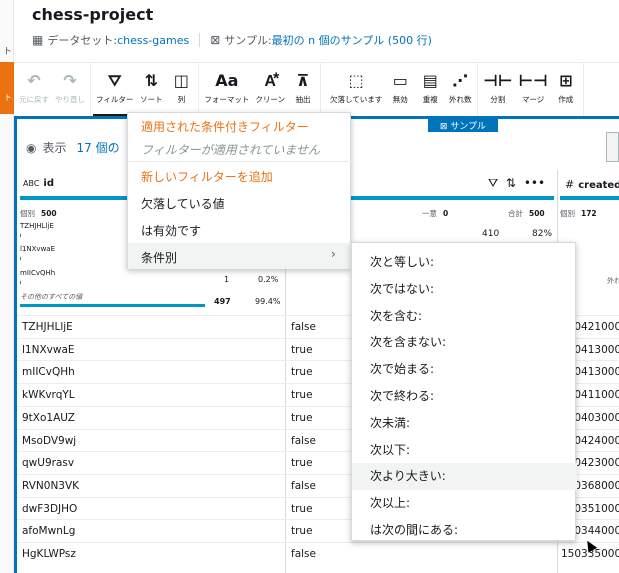  I want to click on format-label: フォーマット, so click(227, 99).